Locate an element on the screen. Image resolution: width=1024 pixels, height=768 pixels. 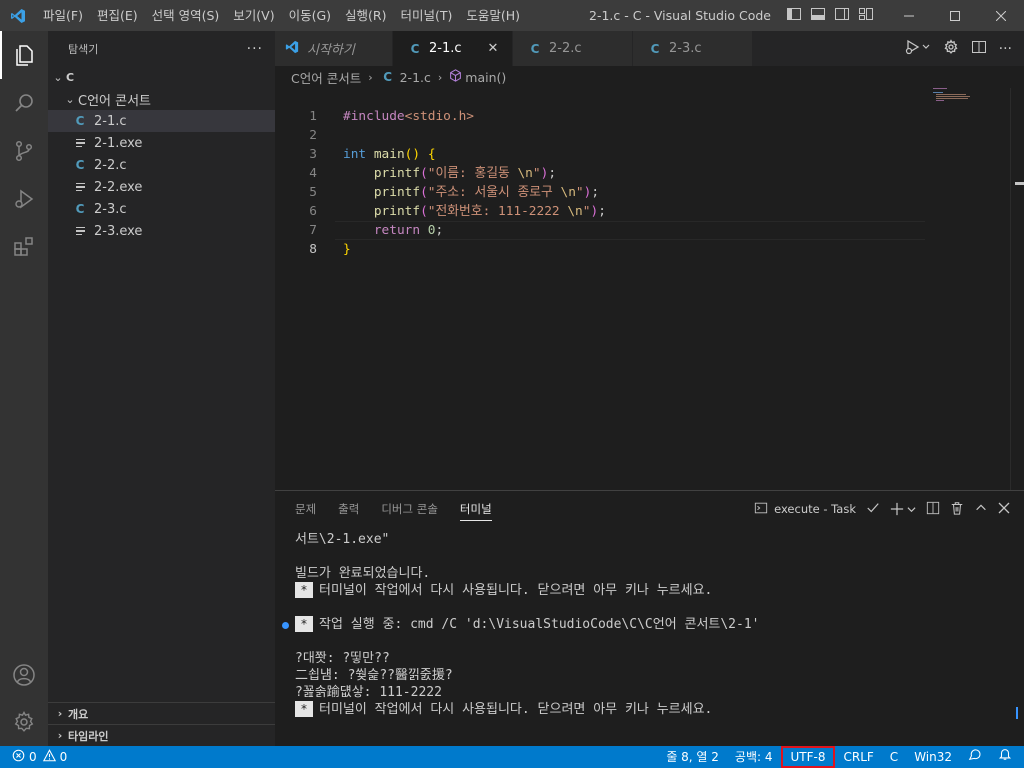
tree-root-folder: ⌄ C is located at coordinates (161, 77).